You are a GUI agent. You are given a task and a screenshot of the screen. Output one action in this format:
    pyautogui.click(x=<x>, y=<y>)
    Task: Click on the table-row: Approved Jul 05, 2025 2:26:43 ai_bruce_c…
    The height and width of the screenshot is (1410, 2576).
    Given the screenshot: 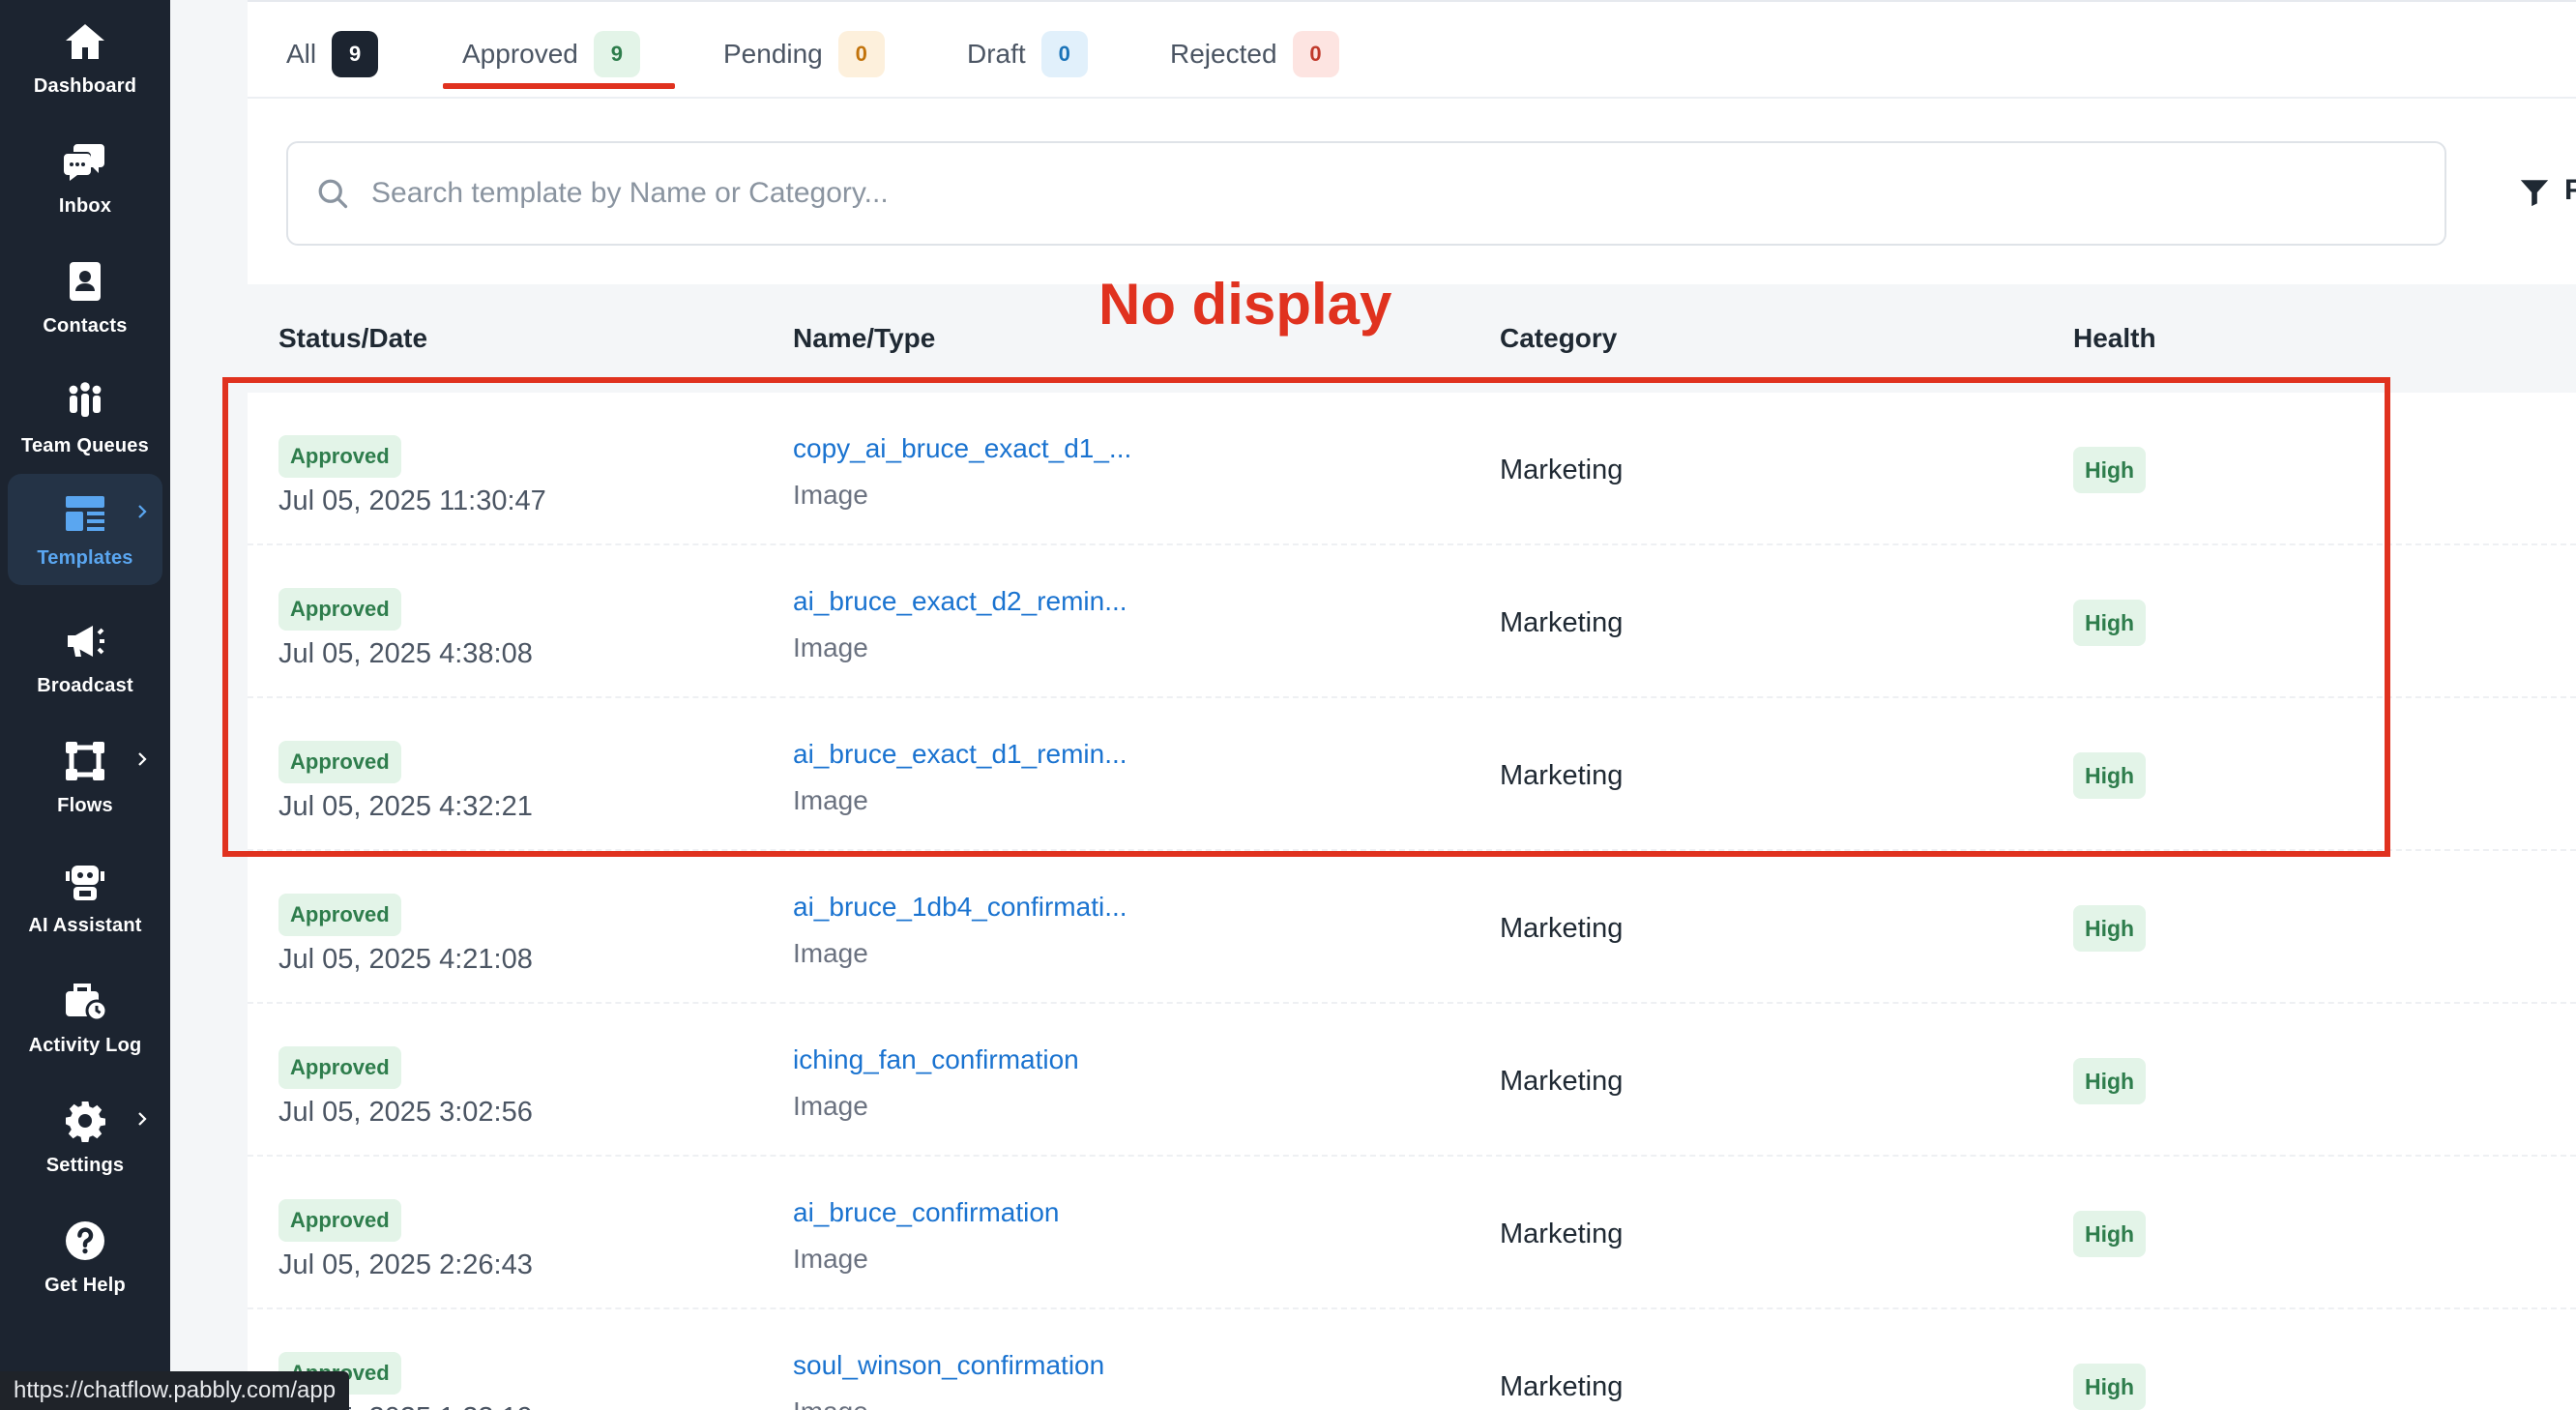 What is the action you would take?
    pyautogui.click(x=1412, y=1233)
    